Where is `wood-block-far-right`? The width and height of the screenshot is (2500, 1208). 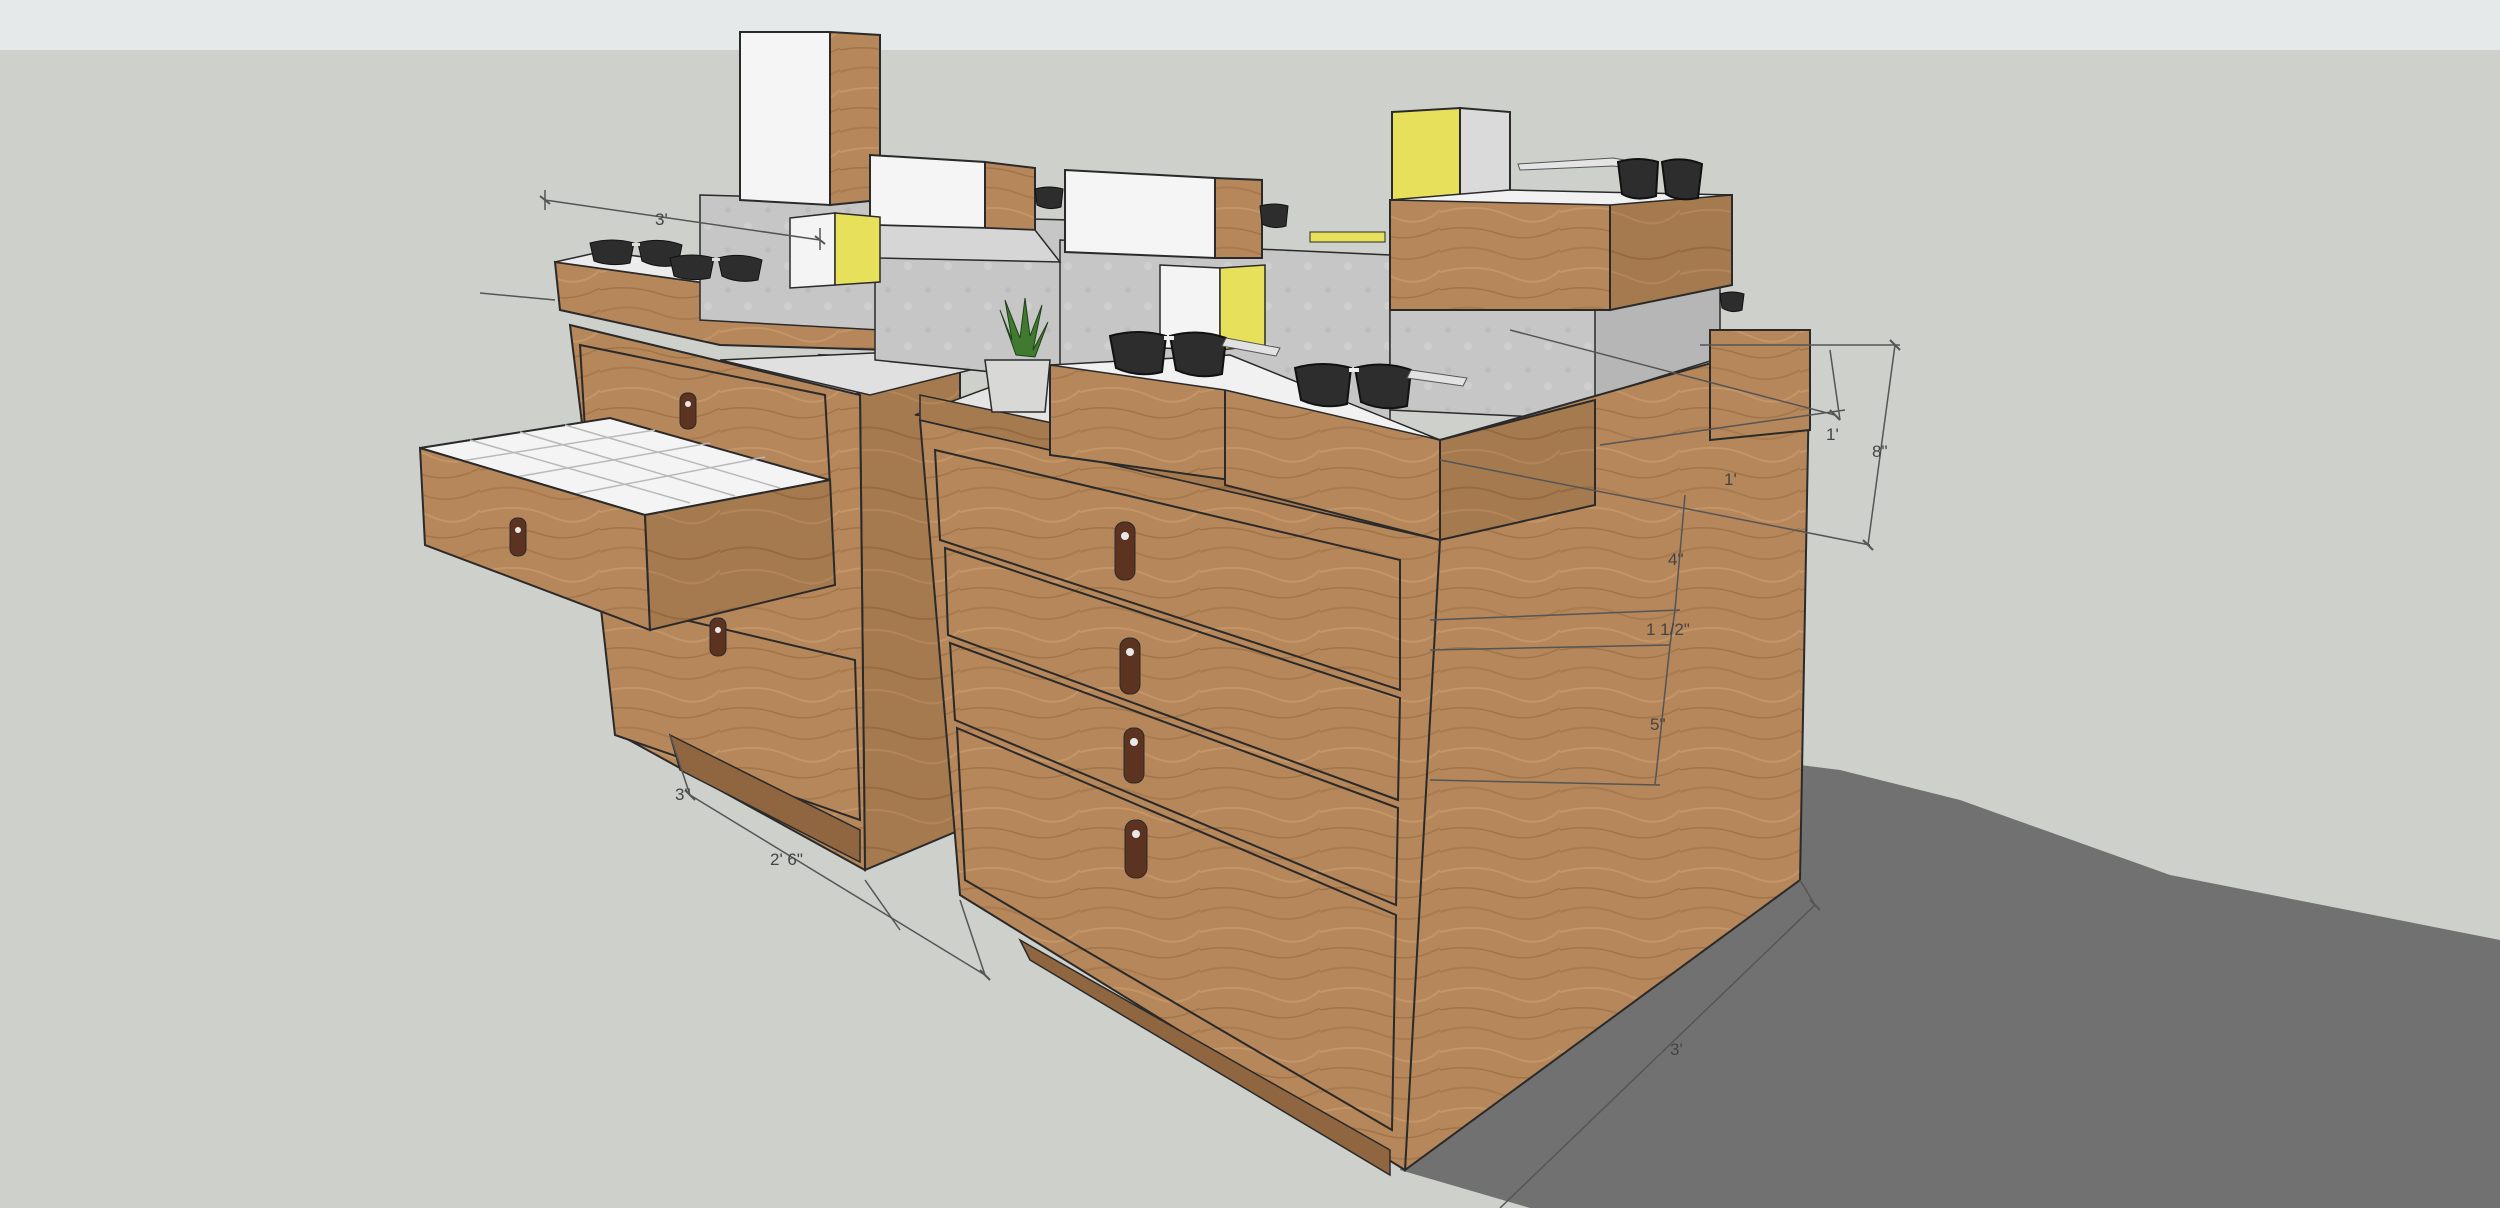
wood-block-far-right is located at coordinates (1760, 385).